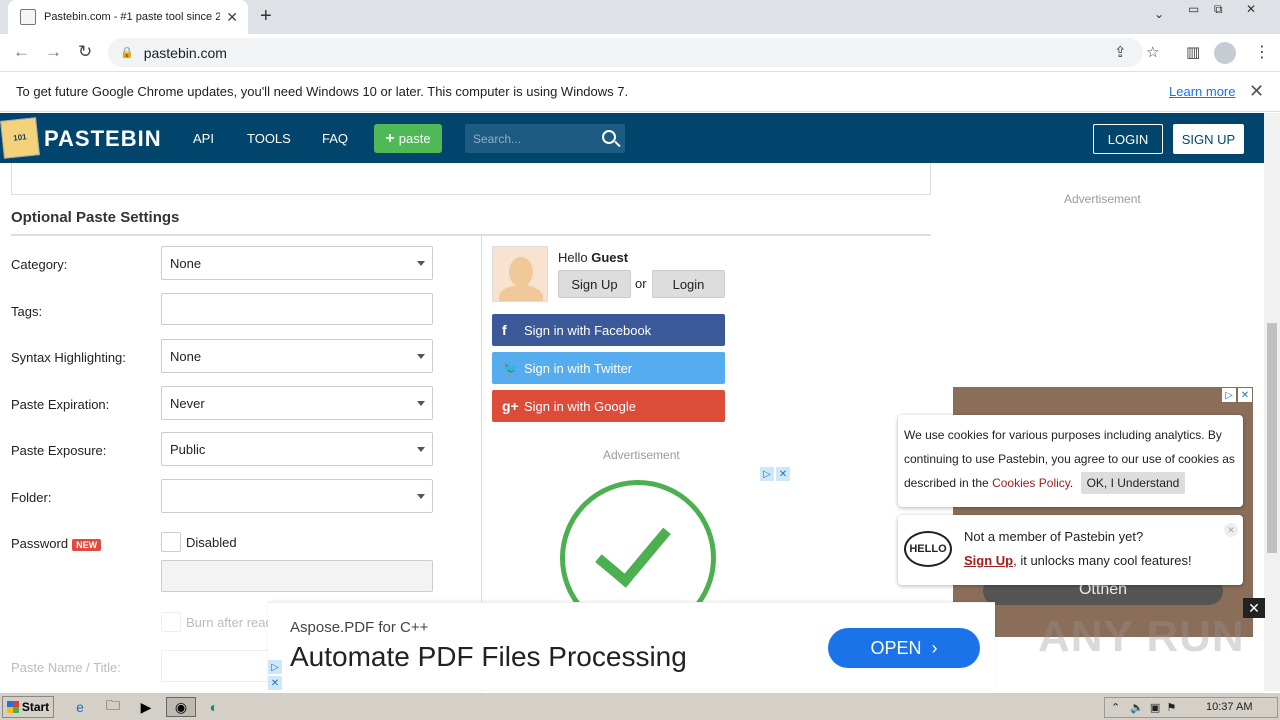 The width and height of the screenshot is (1280, 720). What do you see at coordinates (80, 707) in the screenshot?
I see `internet-explorer-icon: e` at bounding box center [80, 707].